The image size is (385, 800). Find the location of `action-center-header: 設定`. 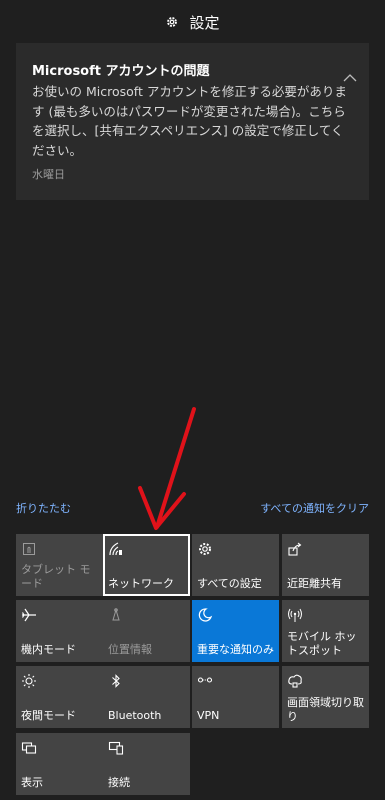

action-center-header: 設定 is located at coordinates (192, 22).